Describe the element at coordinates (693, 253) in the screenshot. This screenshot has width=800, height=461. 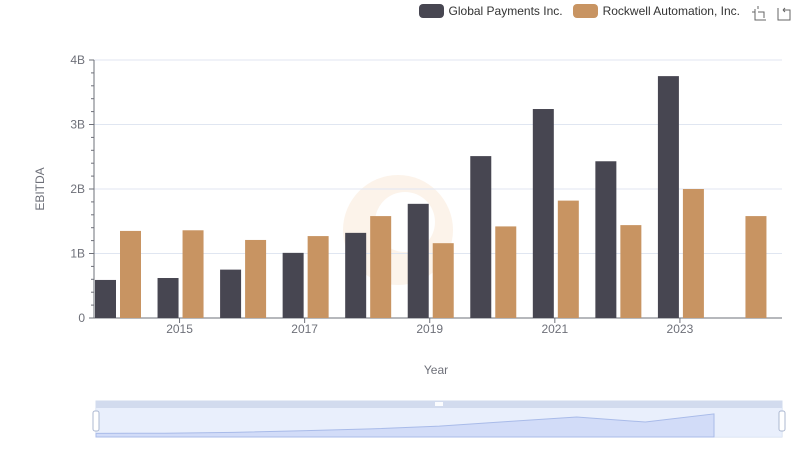
I see `bar-2023-rockwell-automation` at that location.